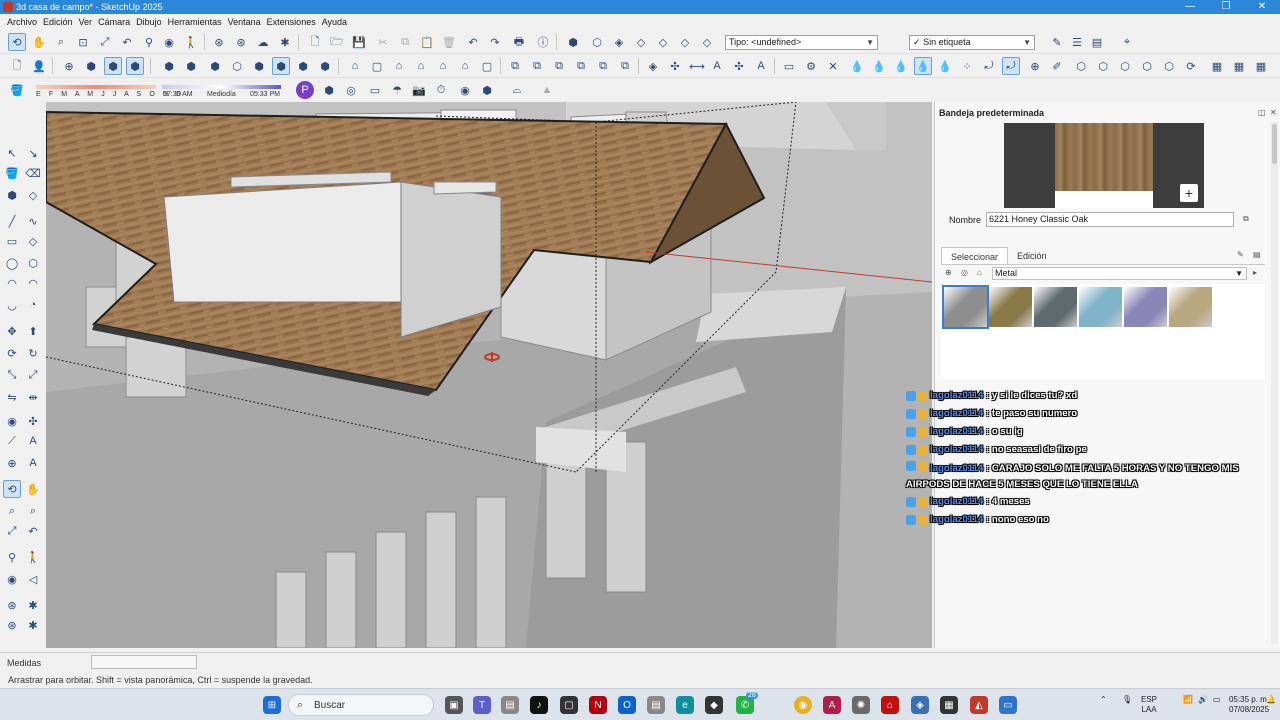  I want to click on volume-icon: 🔊, so click(1203, 700).